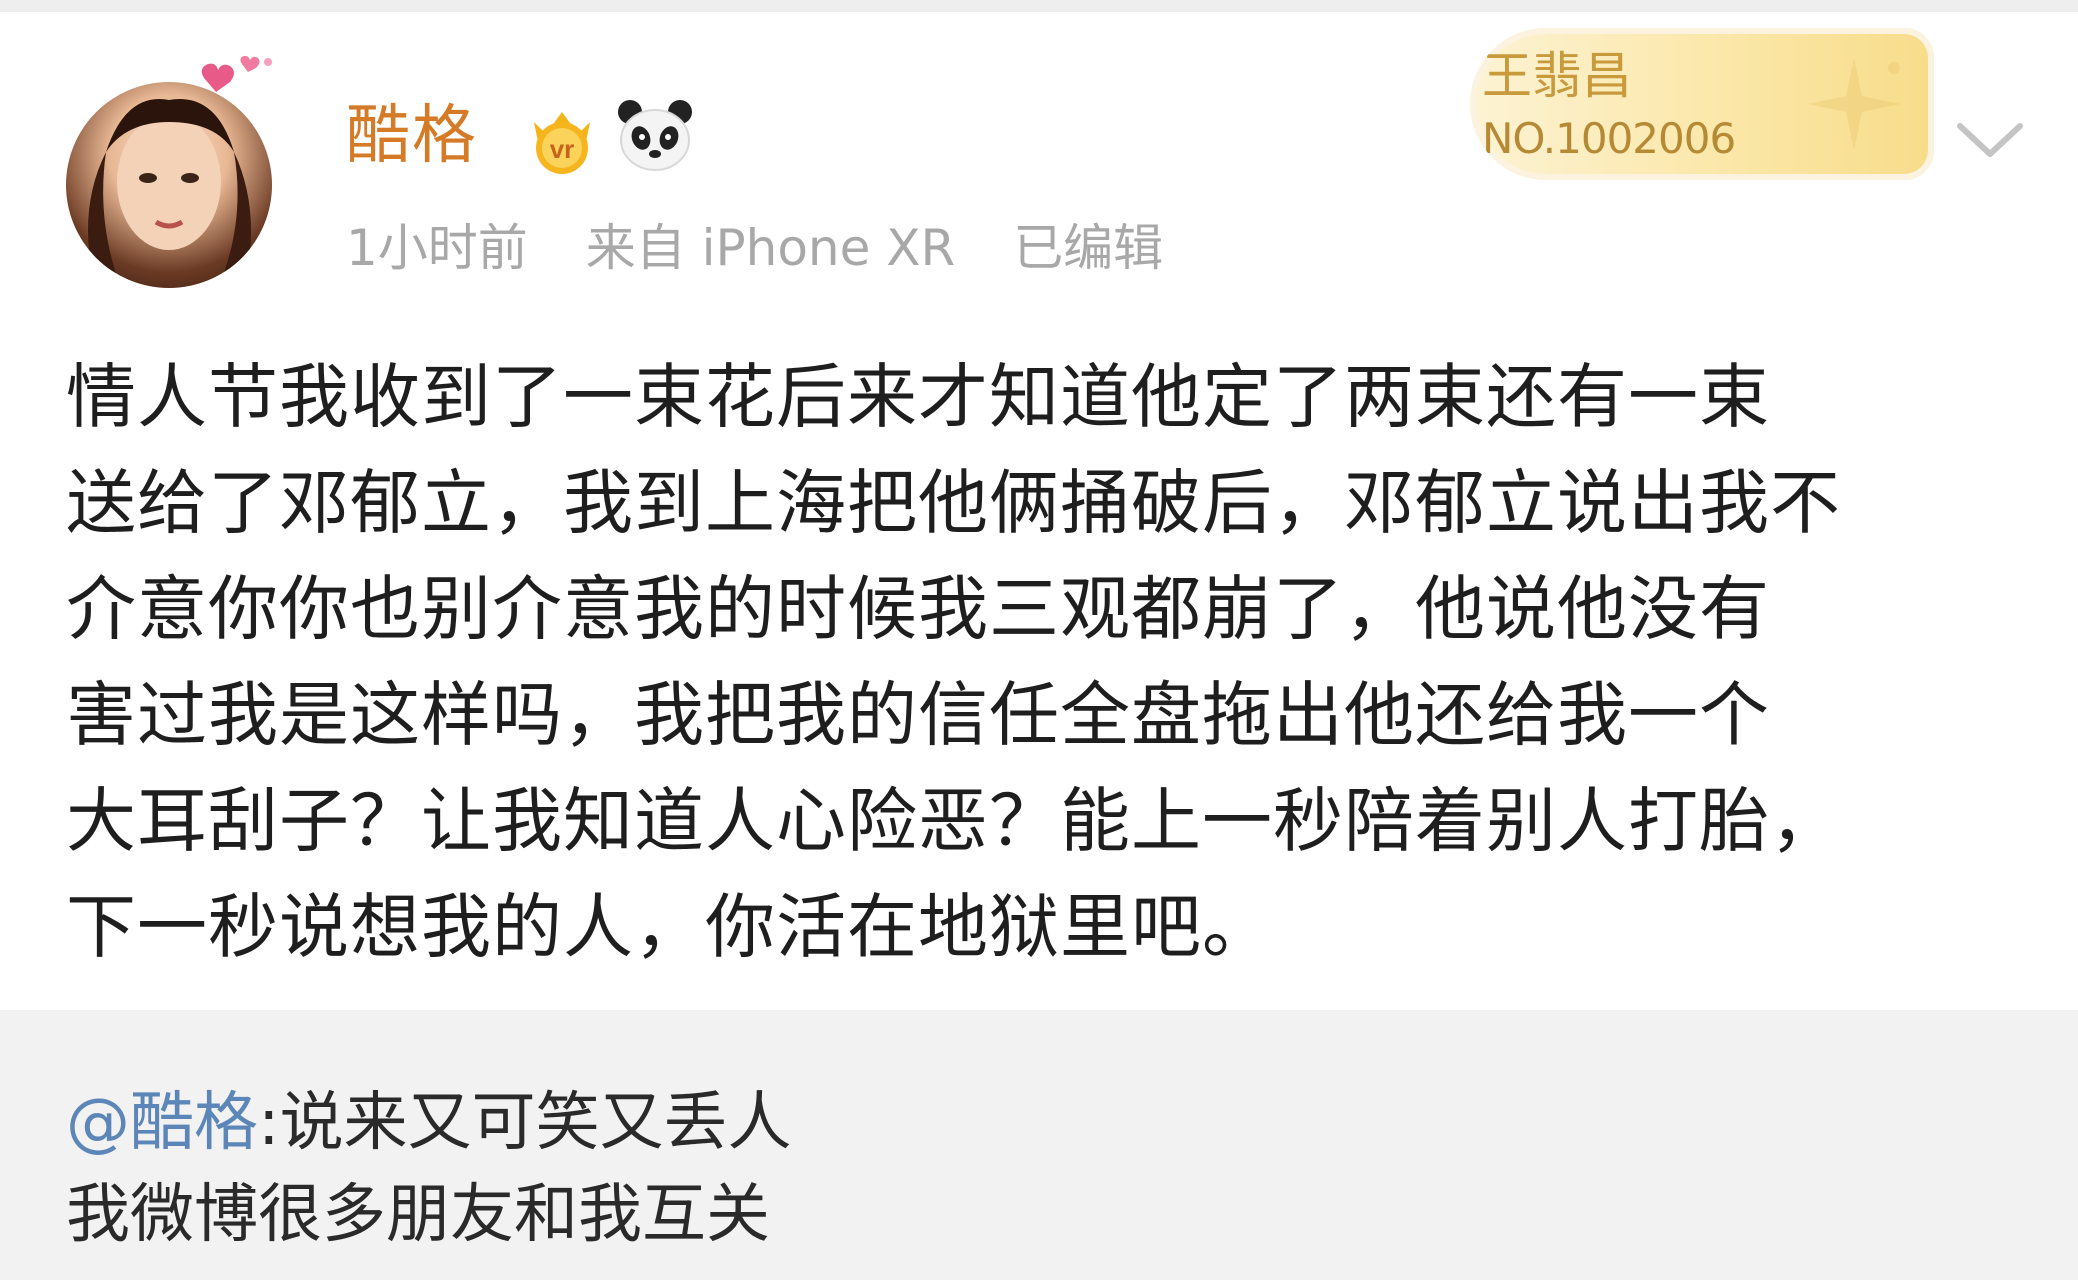 The width and height of the screenshot is (2078, 1280). I want to click on repost-text: :说来又可笑又丢人, so click(525, 1123).